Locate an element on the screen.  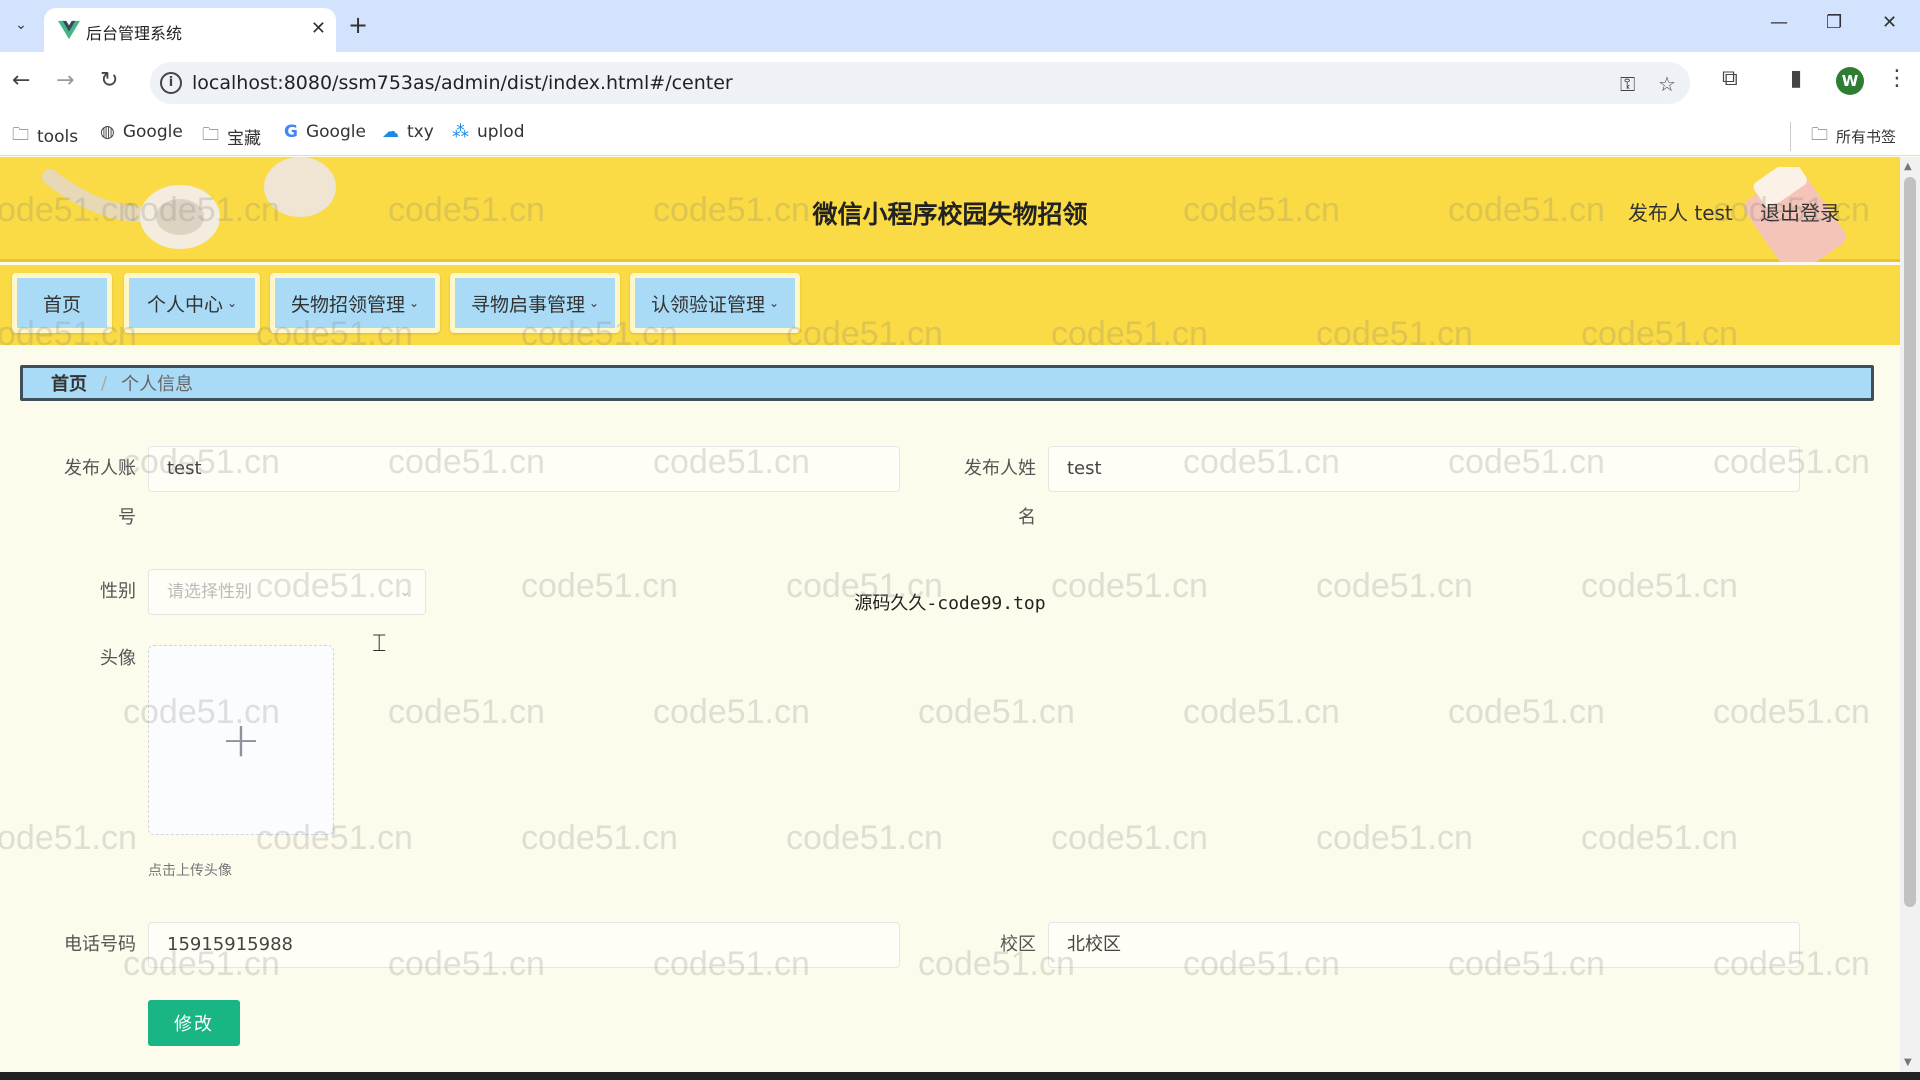
text-cursor-icon: ⌶ is located at coordinates (379, 643).